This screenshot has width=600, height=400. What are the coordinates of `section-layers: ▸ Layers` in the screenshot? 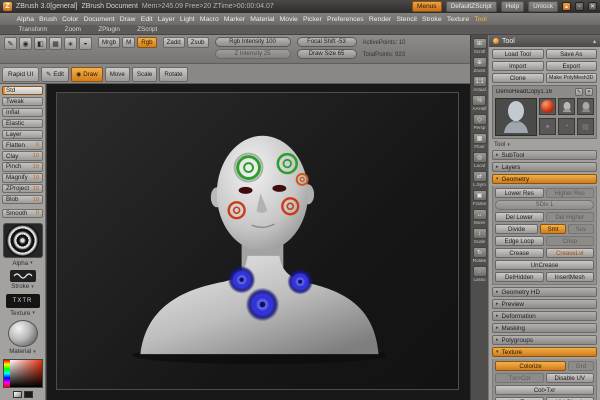 It's located at (544, 167).